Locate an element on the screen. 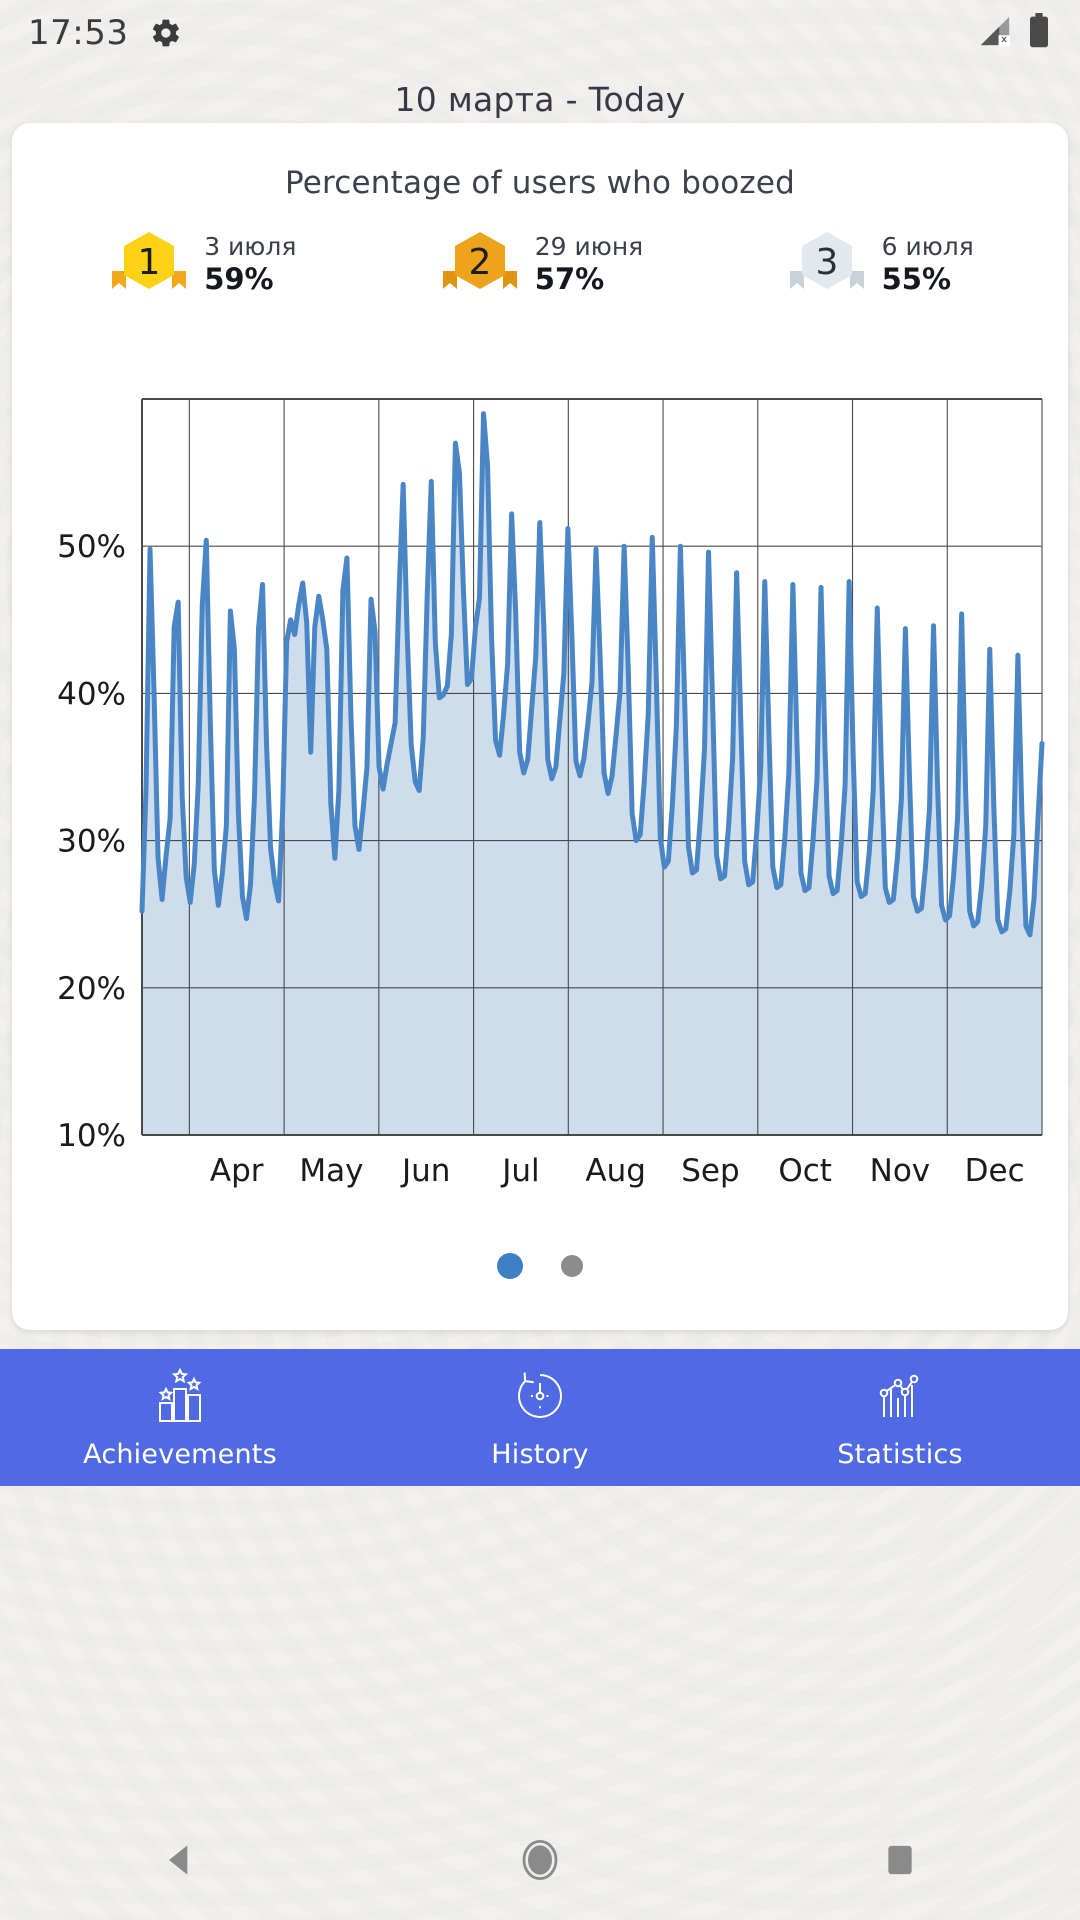 The height and width of the screenshot is (1920, 1080). medal-silver-orange-icon: 2 is located at coordinates (480, 264).